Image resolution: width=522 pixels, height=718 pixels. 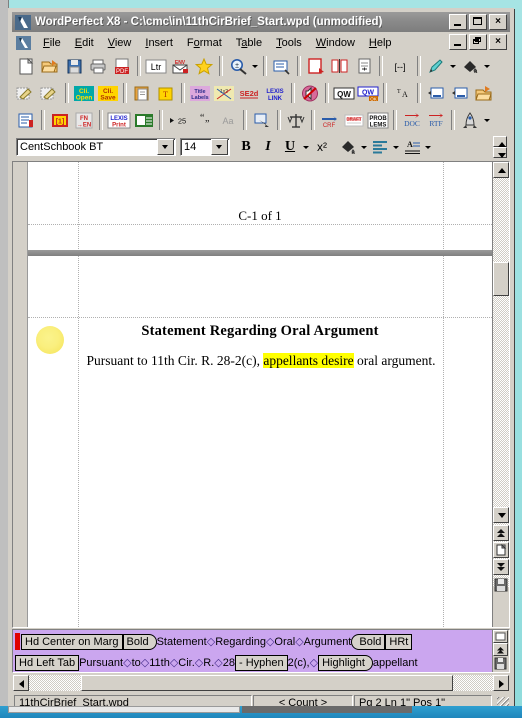 I want to click on justification-dropdown-arrow, so click(x=396, y=147).